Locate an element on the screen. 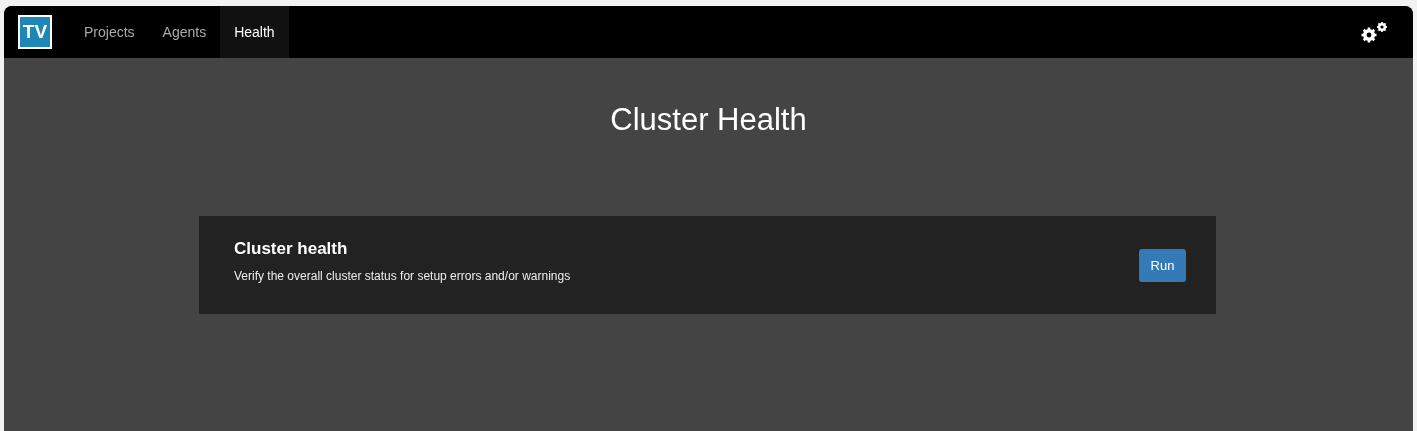 This screenshot has height=431, width=1417. page-title: Cluster Health is located at coordinates (708, 120).